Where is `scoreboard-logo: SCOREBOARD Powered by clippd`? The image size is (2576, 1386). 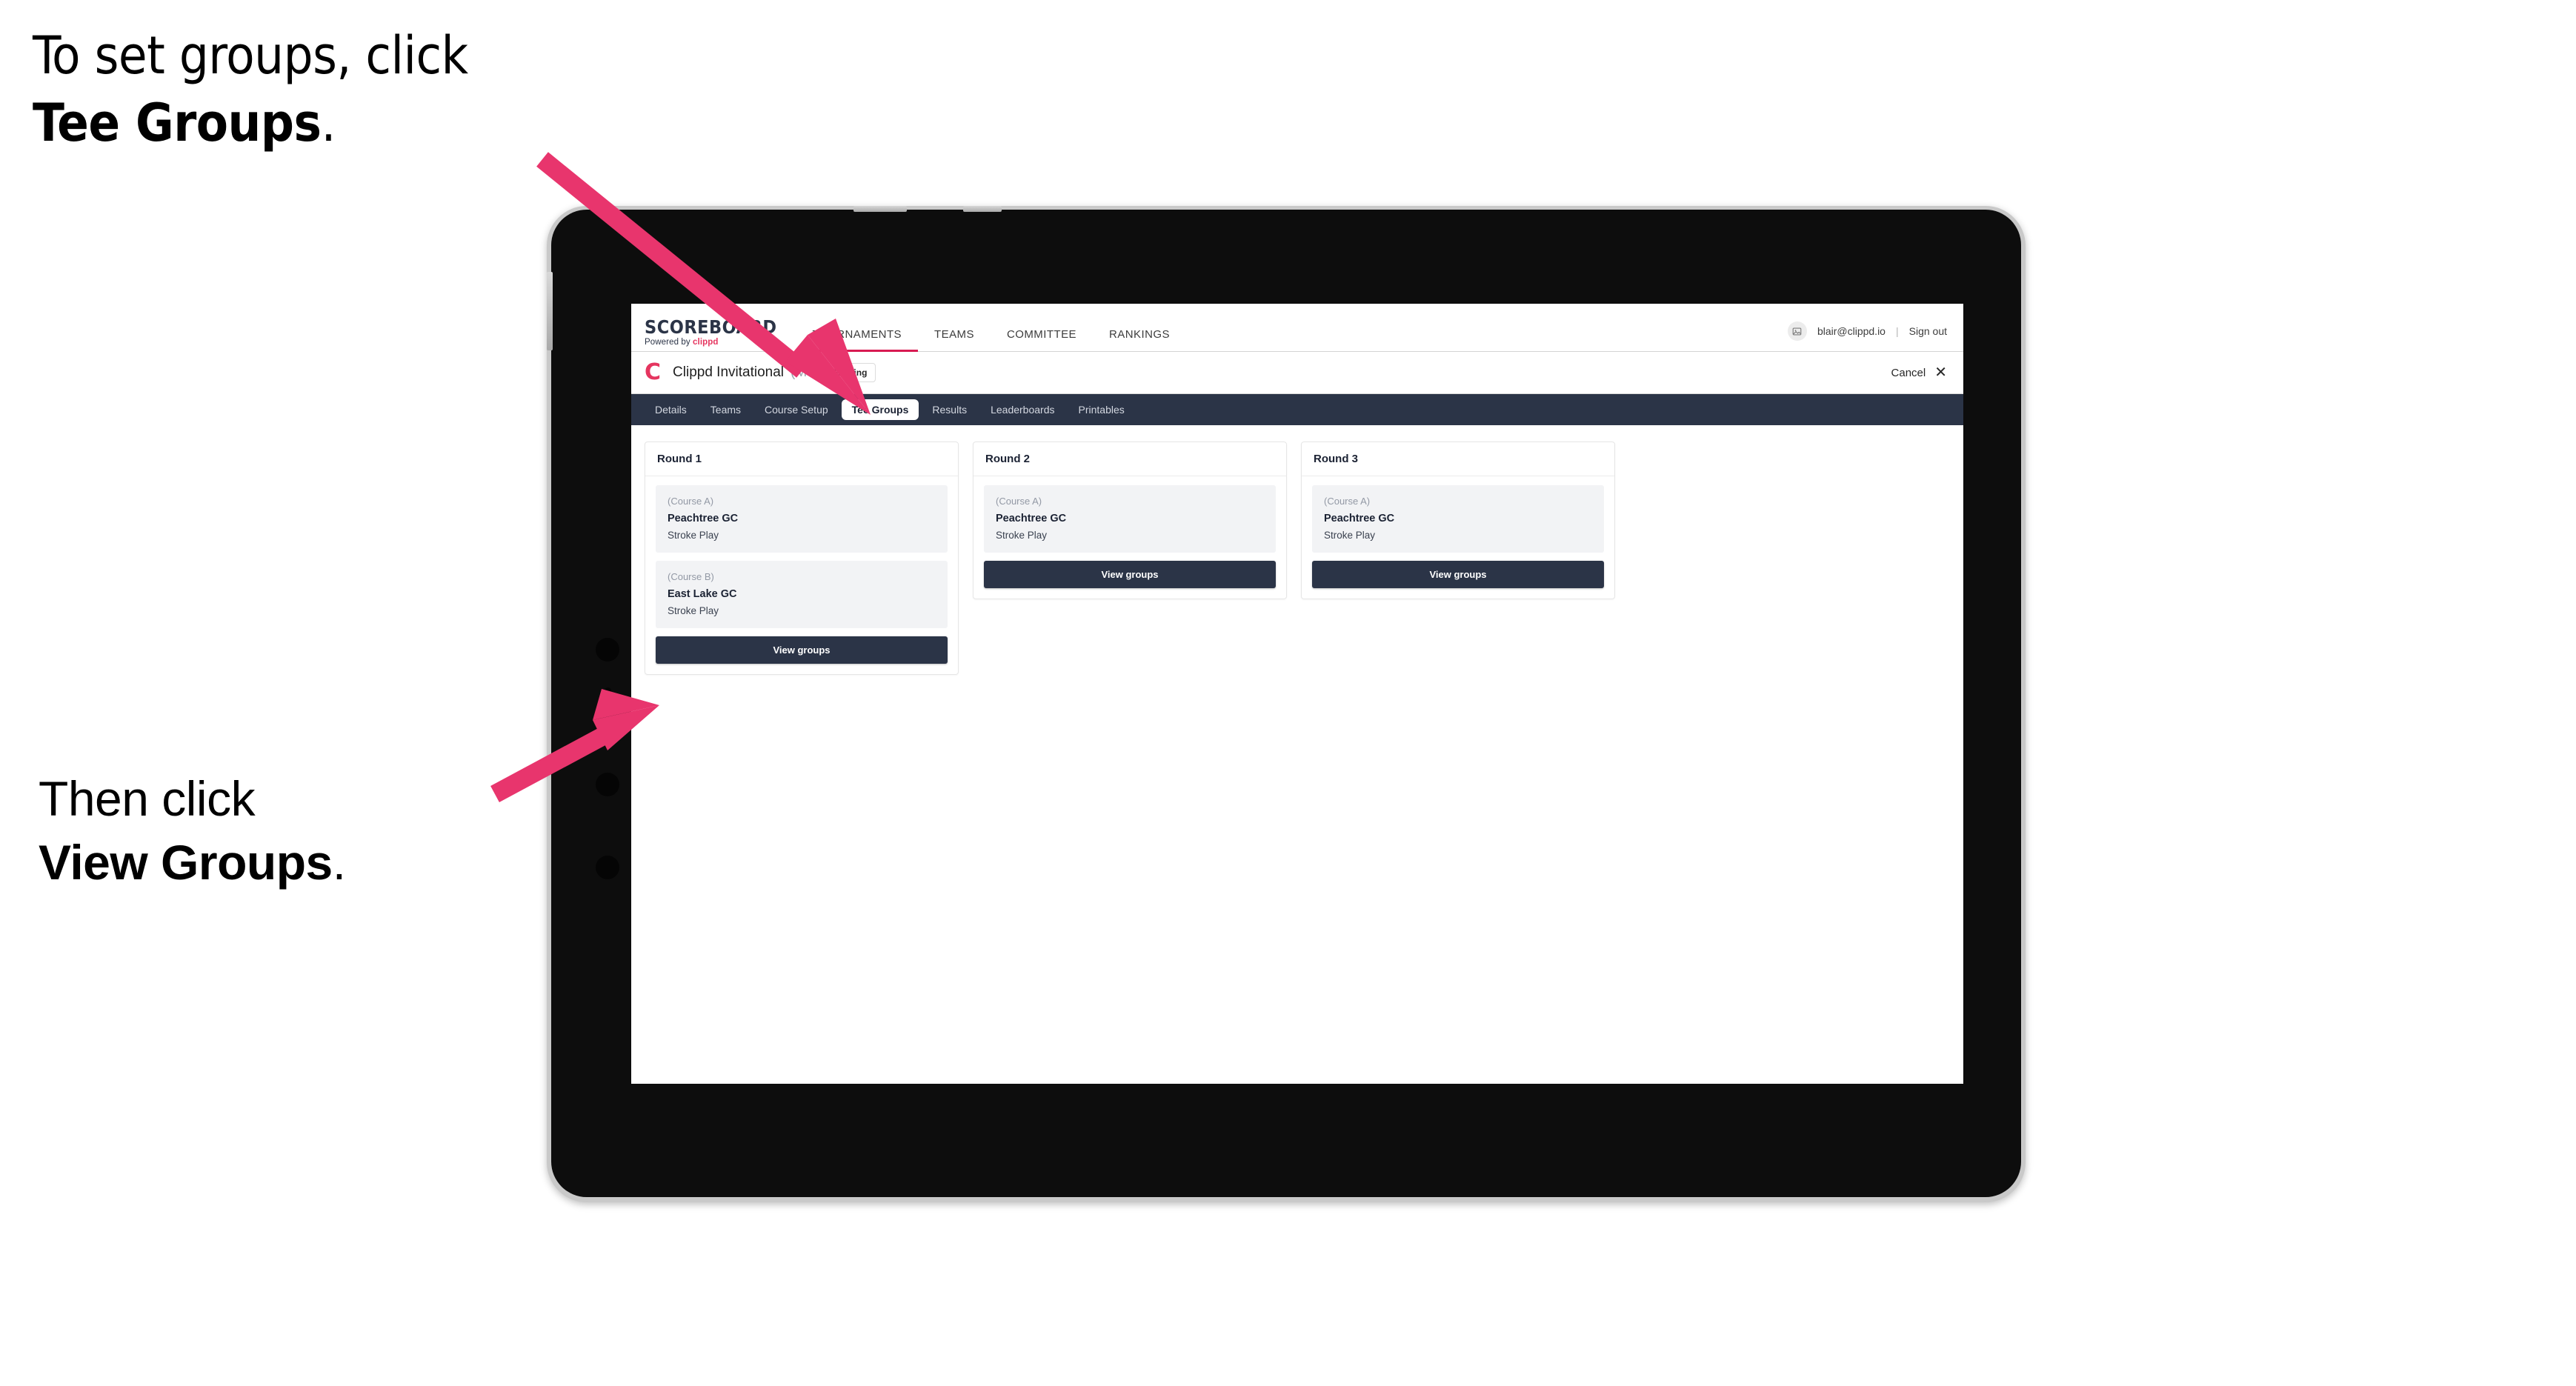 scoreboard-logo: SCOREBOARD Powered by clippd is located at coordinates (708, 335).